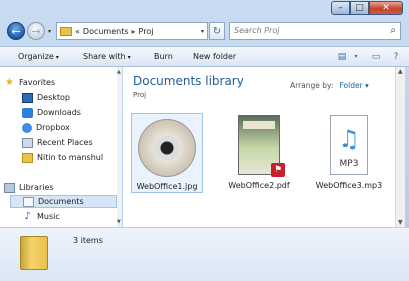 The height and width of the screenshot is (281, 409). Describe the element at coordinates (386, 8) in the screenshot. I see `close-button: ✕` at that location.